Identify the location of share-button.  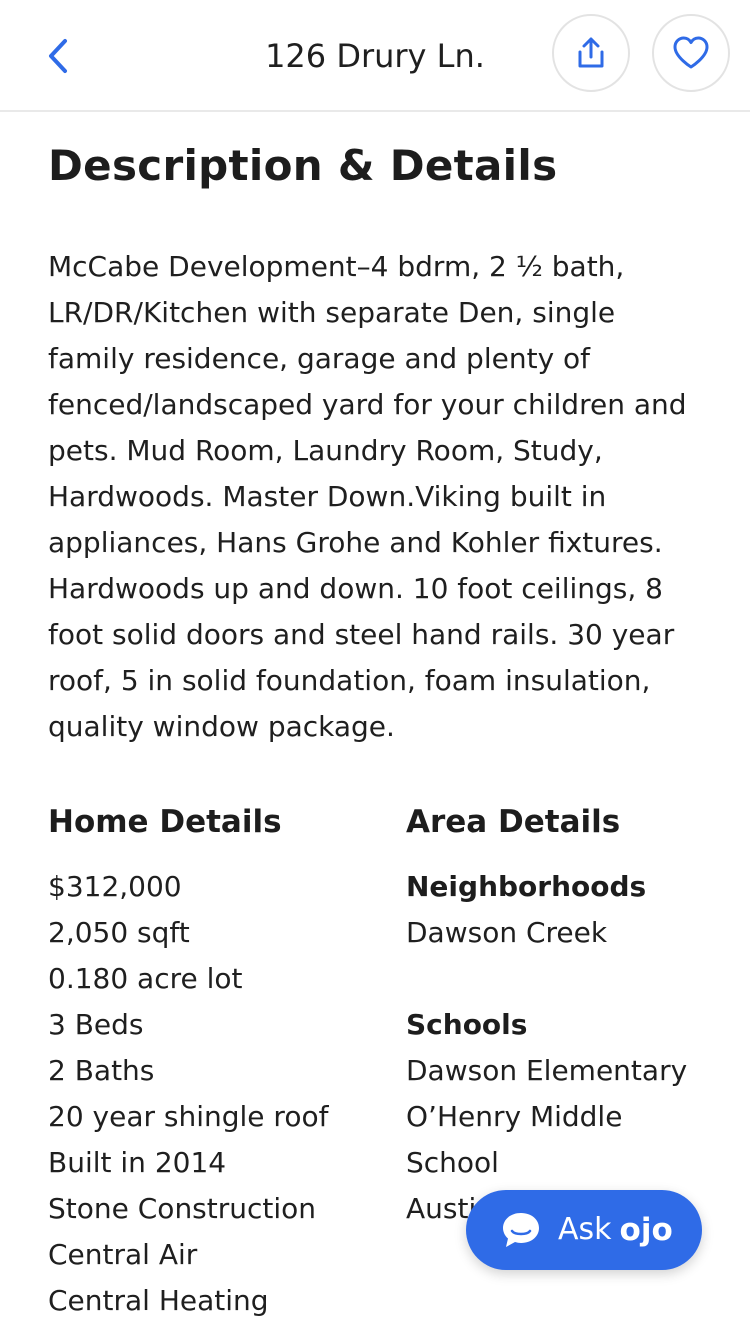
(591, 53).